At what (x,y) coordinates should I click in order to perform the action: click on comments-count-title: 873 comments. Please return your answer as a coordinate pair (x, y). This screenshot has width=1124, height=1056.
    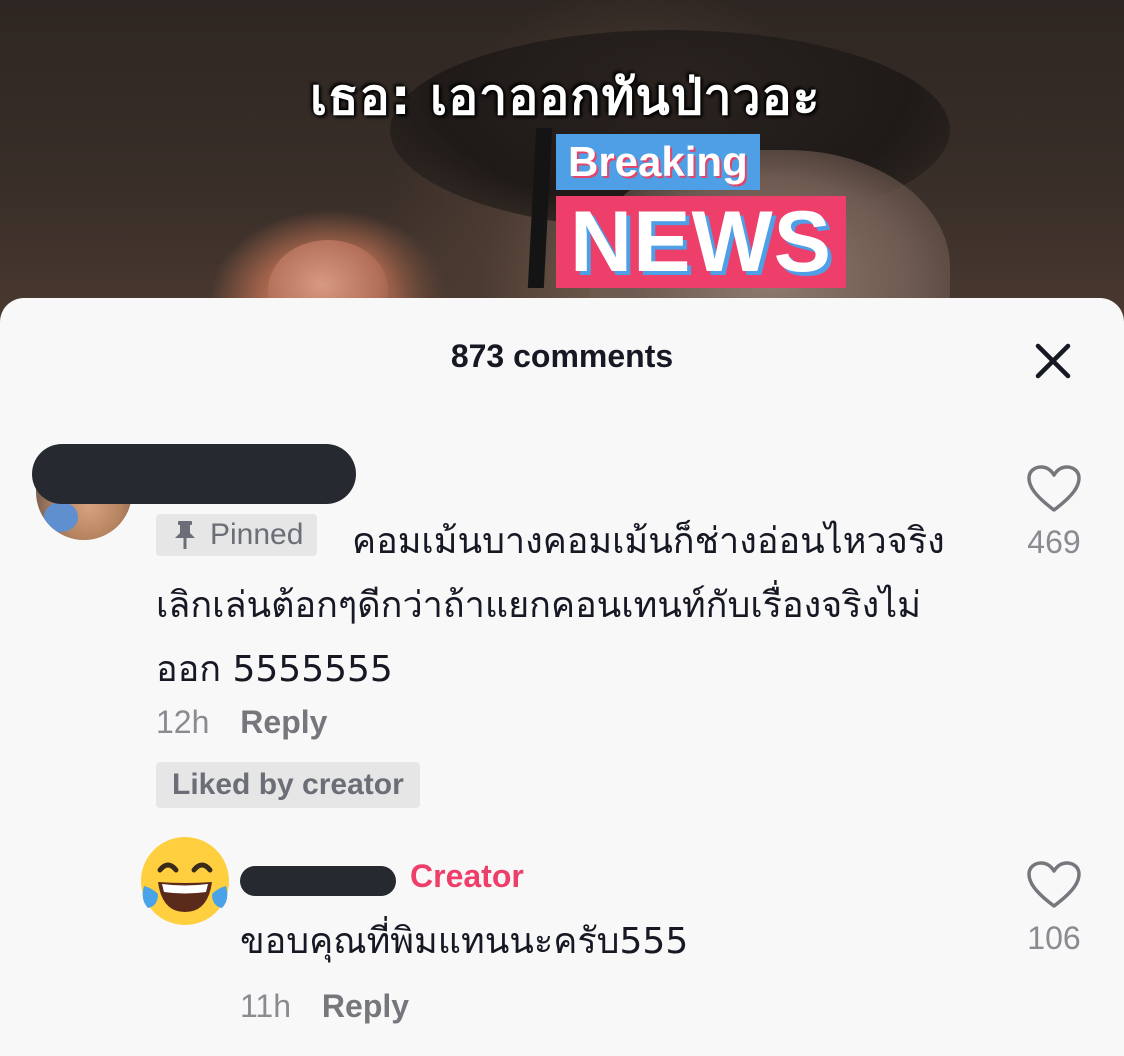
    Looking at the image, I should click on (562, 356).